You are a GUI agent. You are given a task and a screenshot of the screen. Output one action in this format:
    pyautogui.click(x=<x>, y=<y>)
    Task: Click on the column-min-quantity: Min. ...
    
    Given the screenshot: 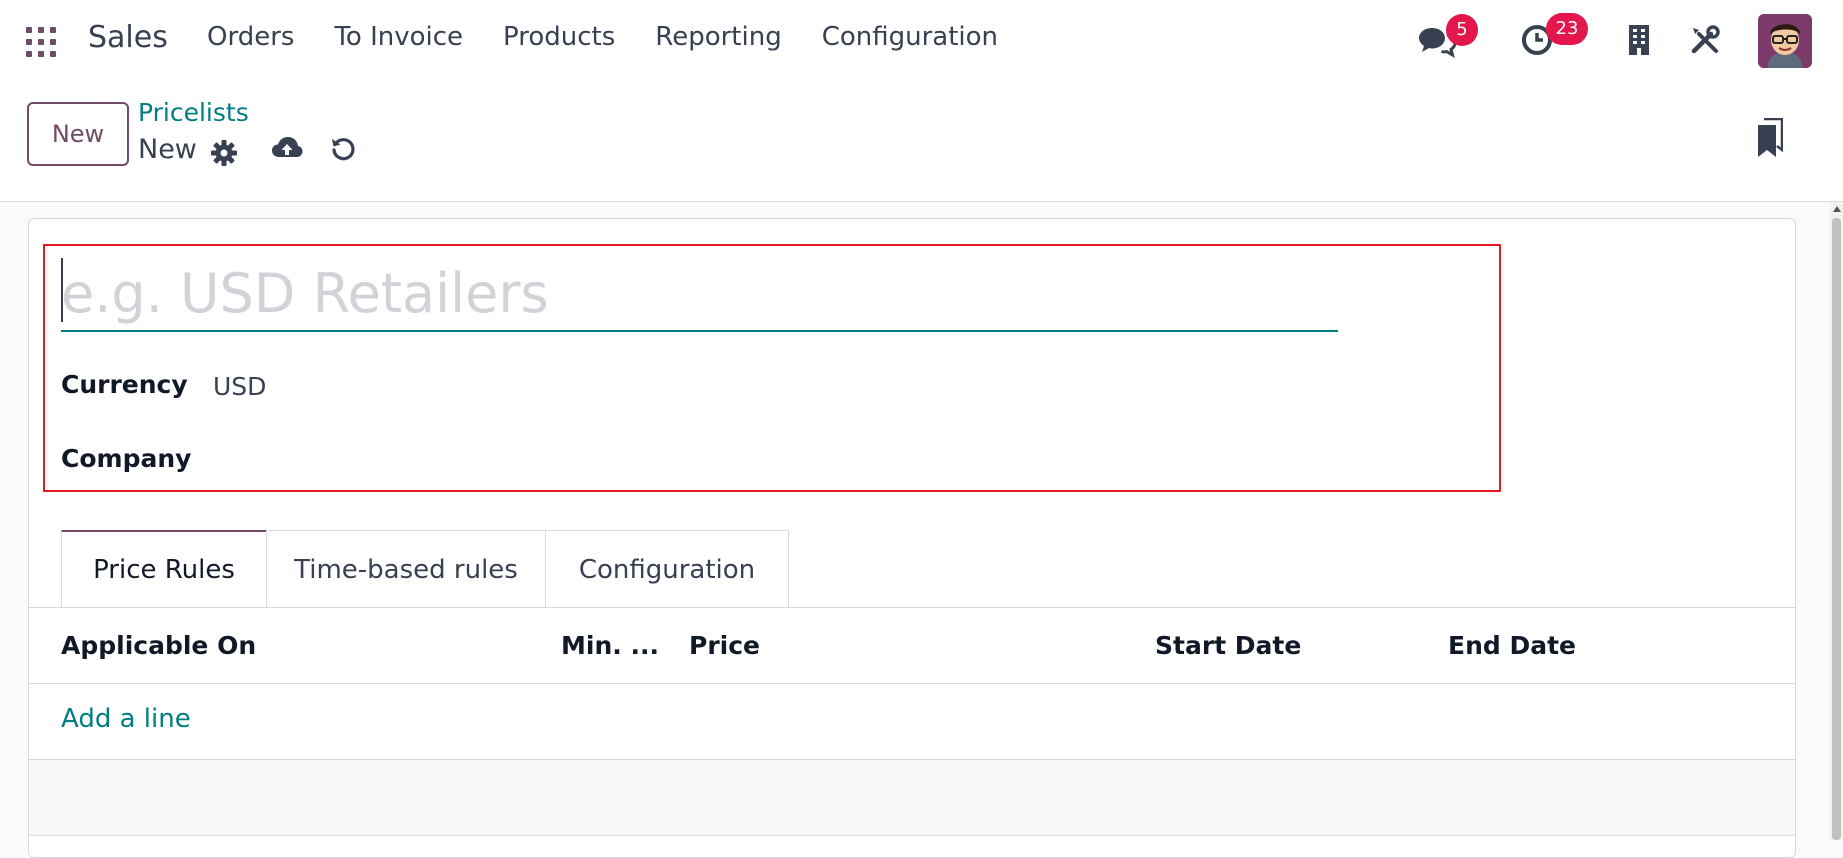 What is the action you would take?
    pyautogui.click(x=610, y=645)
    